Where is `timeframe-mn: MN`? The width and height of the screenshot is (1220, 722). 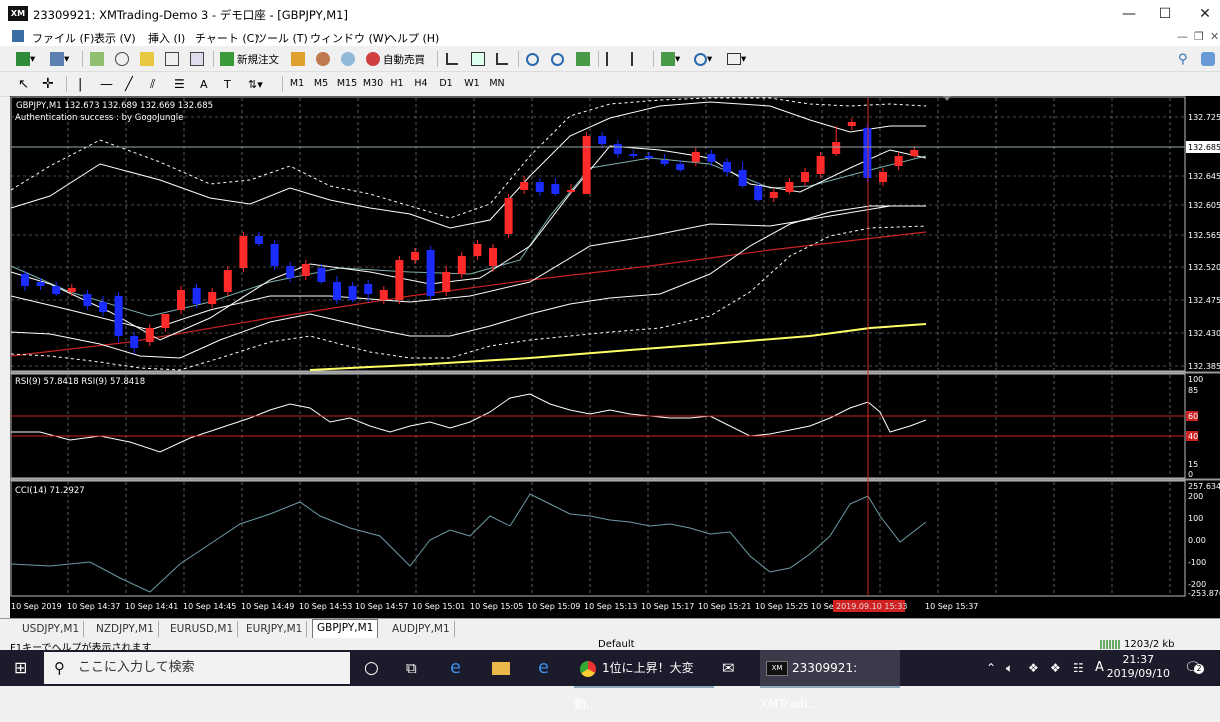
timeframe-mn: MN is located at coordinates (497, 84).